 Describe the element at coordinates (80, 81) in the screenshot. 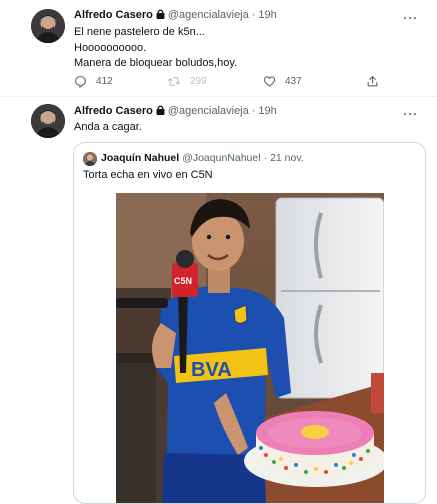

I see `reply-icon` at that location.